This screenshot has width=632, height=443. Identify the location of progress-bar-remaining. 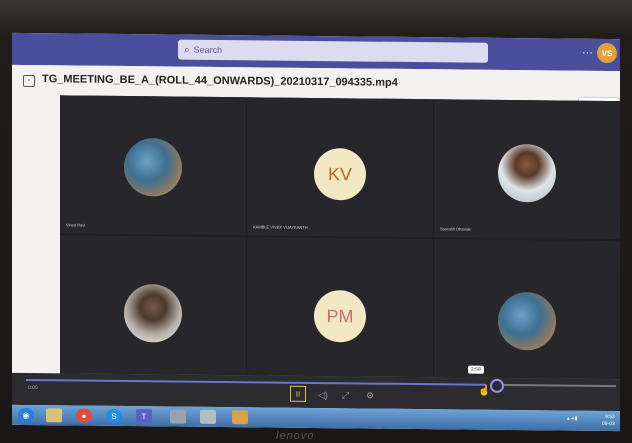
(556, 385).